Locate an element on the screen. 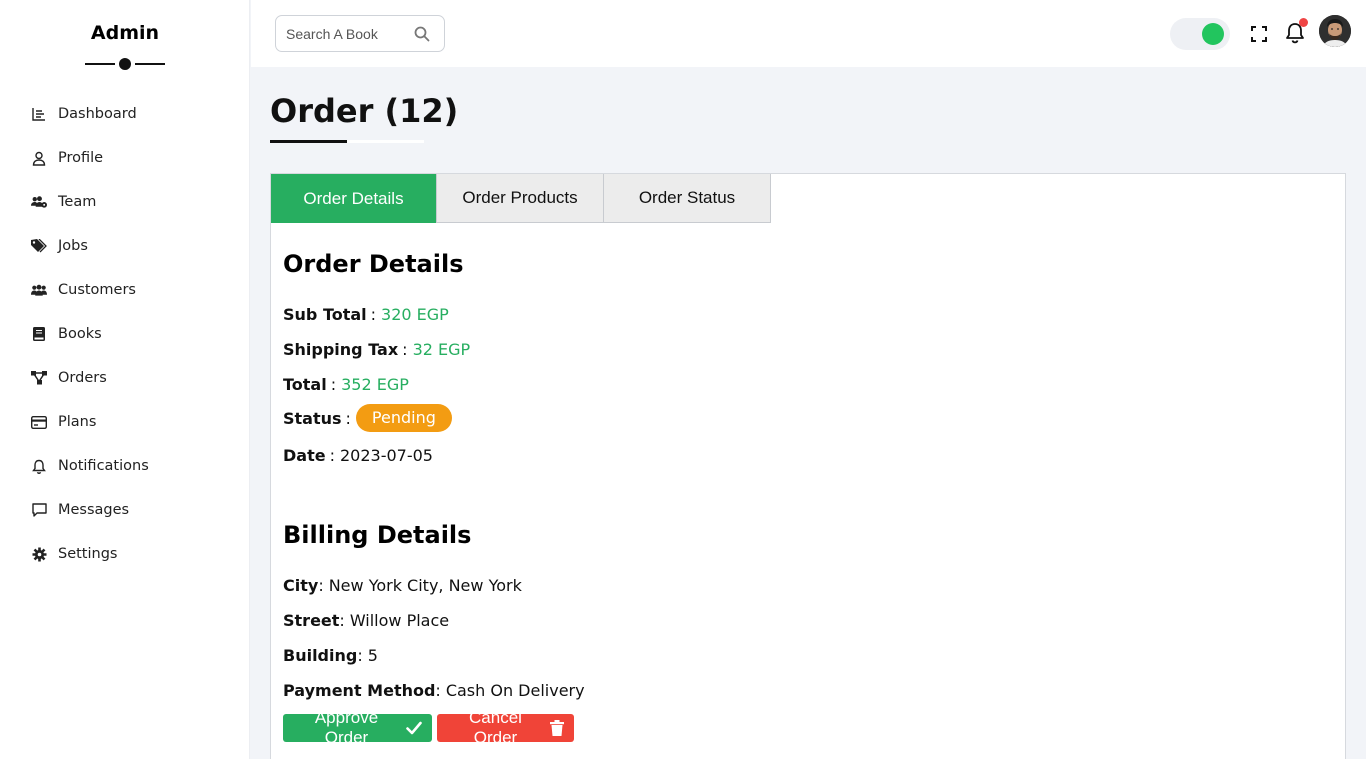 The image size is (1366, 759). total-value: 352 EGP is located at coordinates (375, 384).